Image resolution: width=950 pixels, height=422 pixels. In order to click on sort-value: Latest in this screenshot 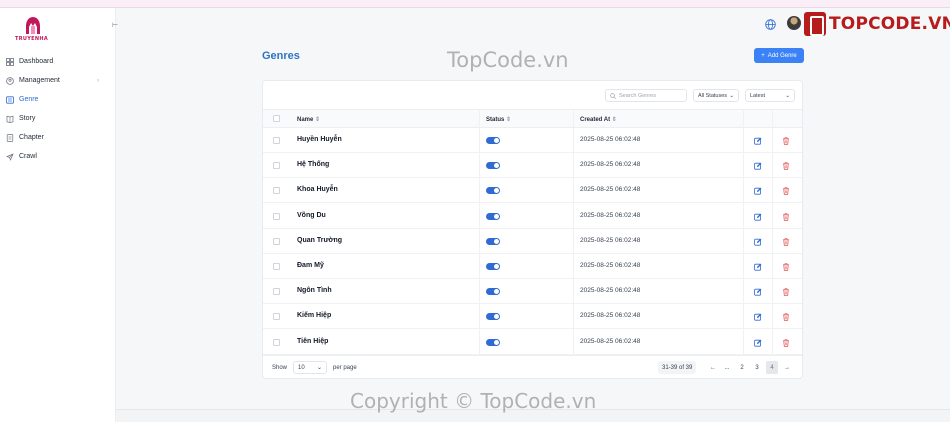, I will do `click(757, 95)`.